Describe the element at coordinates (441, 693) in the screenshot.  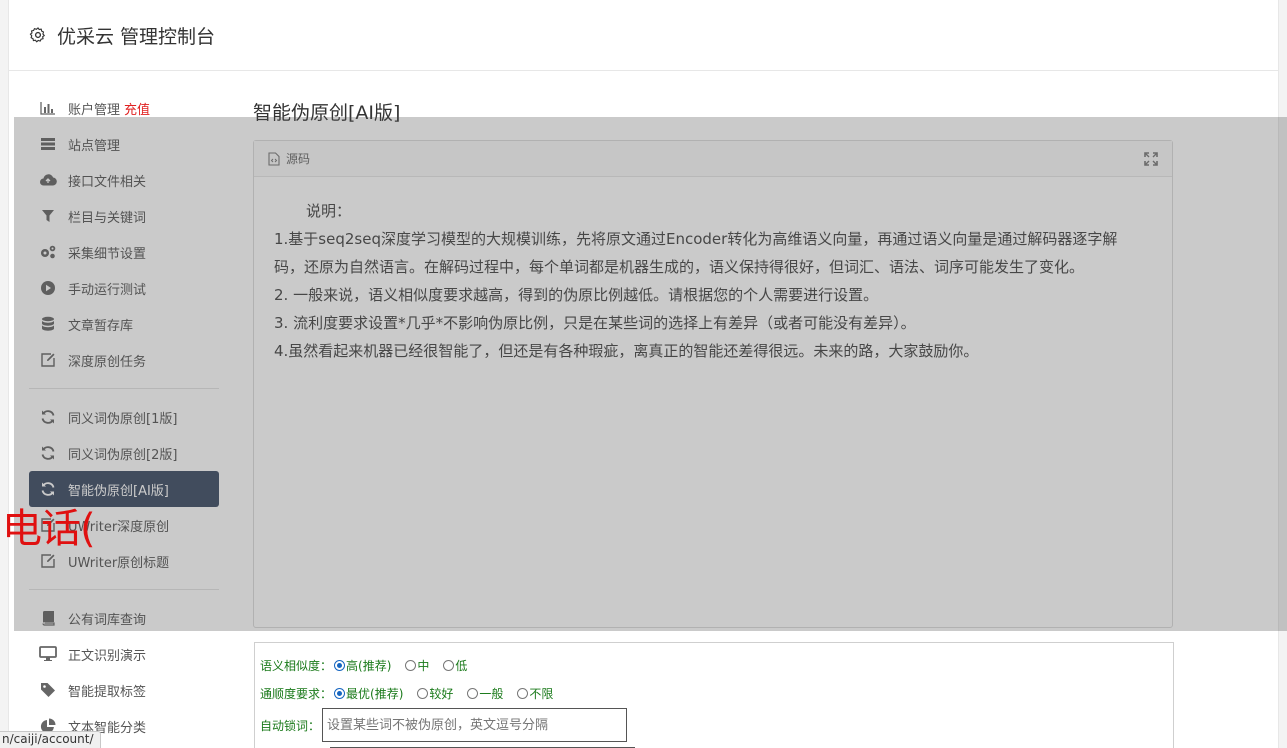
I see `radio-label: 较好` at that location.